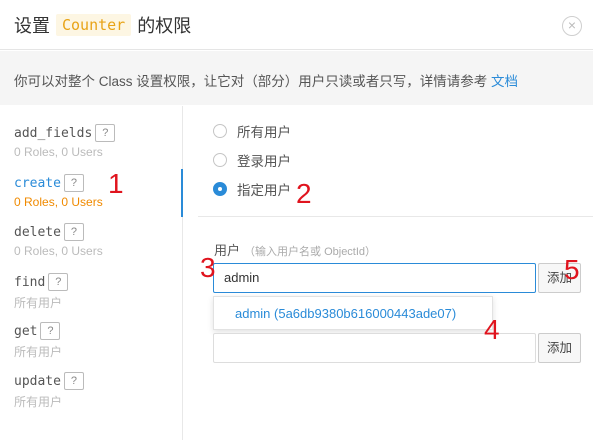  I want to click on permission-name: delete, so click(37, 232).